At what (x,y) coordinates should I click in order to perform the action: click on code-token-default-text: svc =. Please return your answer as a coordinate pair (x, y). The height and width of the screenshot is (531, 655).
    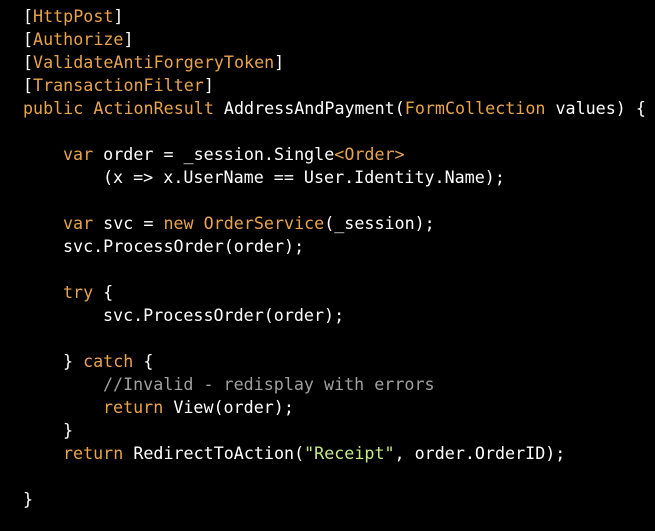
    Looking at the image, I should click on (128, 223).